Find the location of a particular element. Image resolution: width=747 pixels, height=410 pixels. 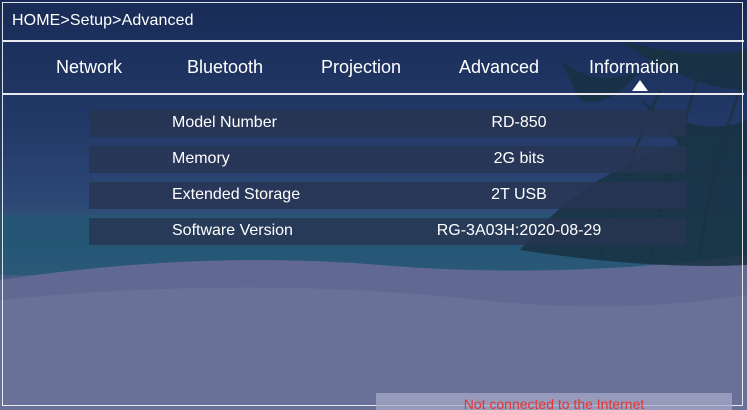

tab-network: Network is located at coordinates (89, 67).